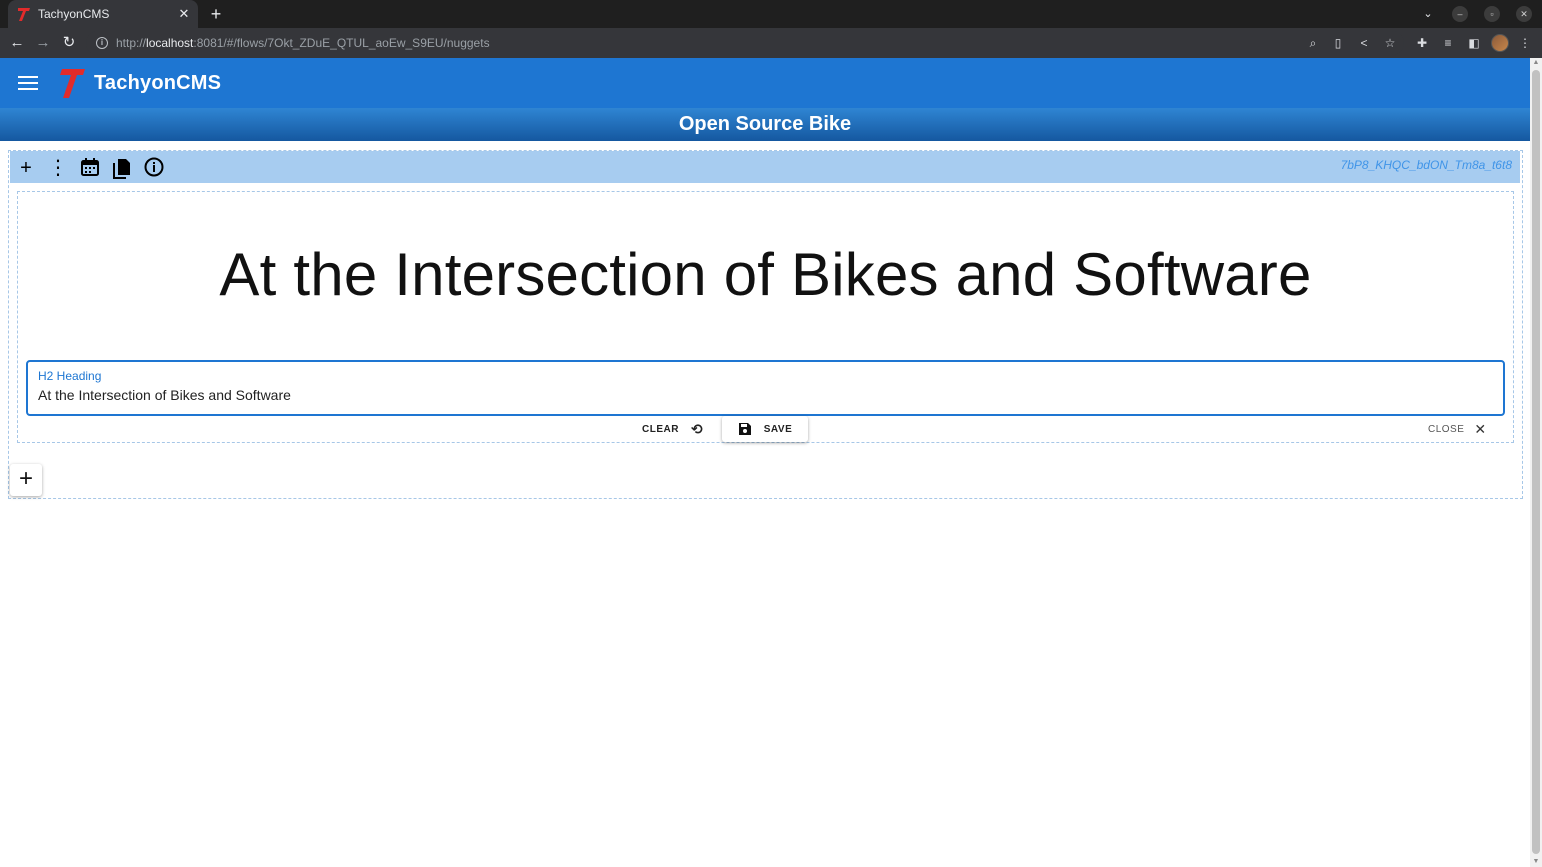 Image resolution: width=1542 pixels, height=867 pixels. What do you see at coordinates (660, 429) in the screenshot?
I see `clear-label: CLEAR` at bounding box center [660, 429].